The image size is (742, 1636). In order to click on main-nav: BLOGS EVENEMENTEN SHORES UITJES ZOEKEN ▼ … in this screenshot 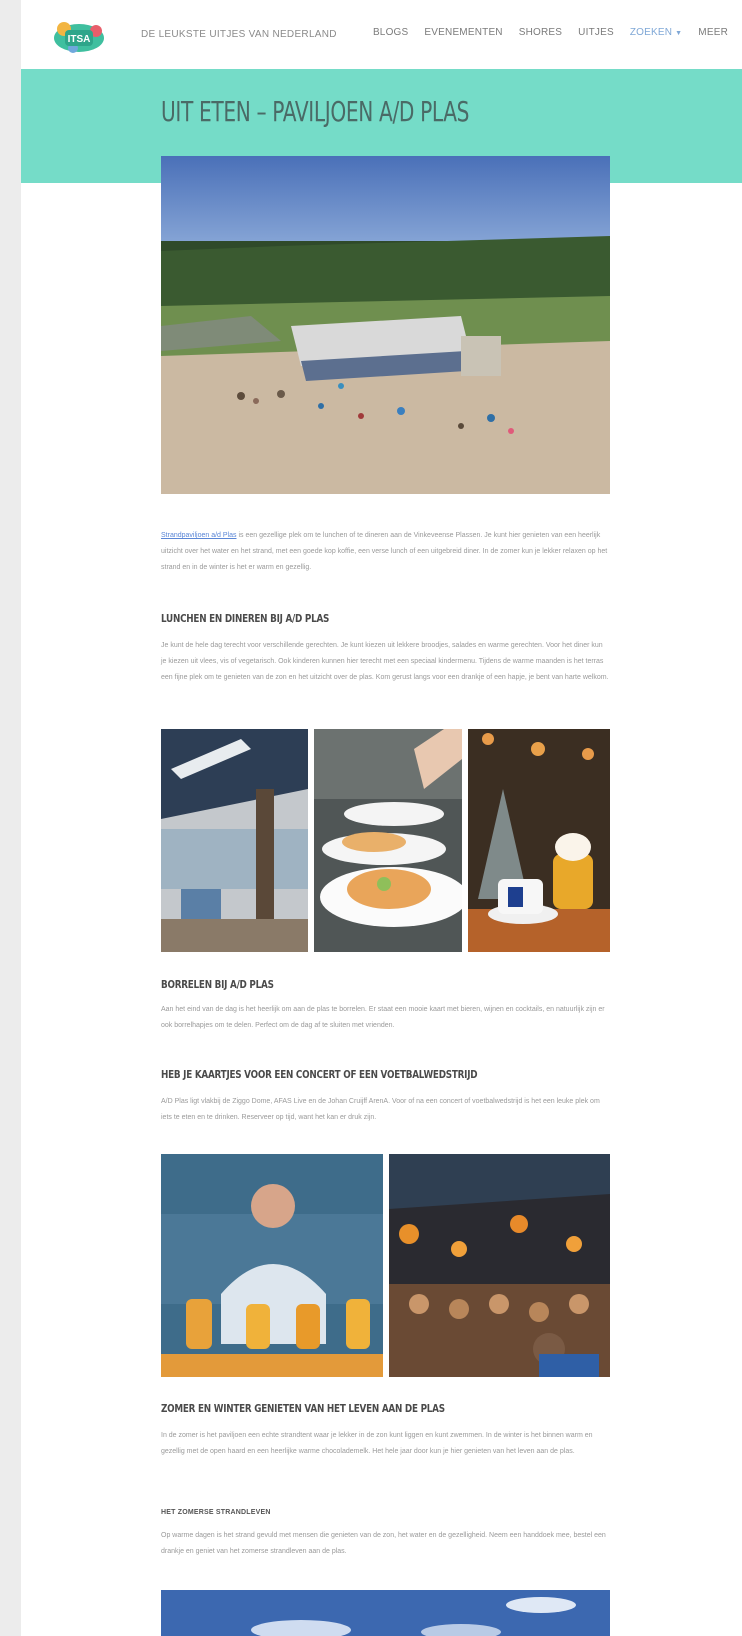, I will do `click(550, 32)`.